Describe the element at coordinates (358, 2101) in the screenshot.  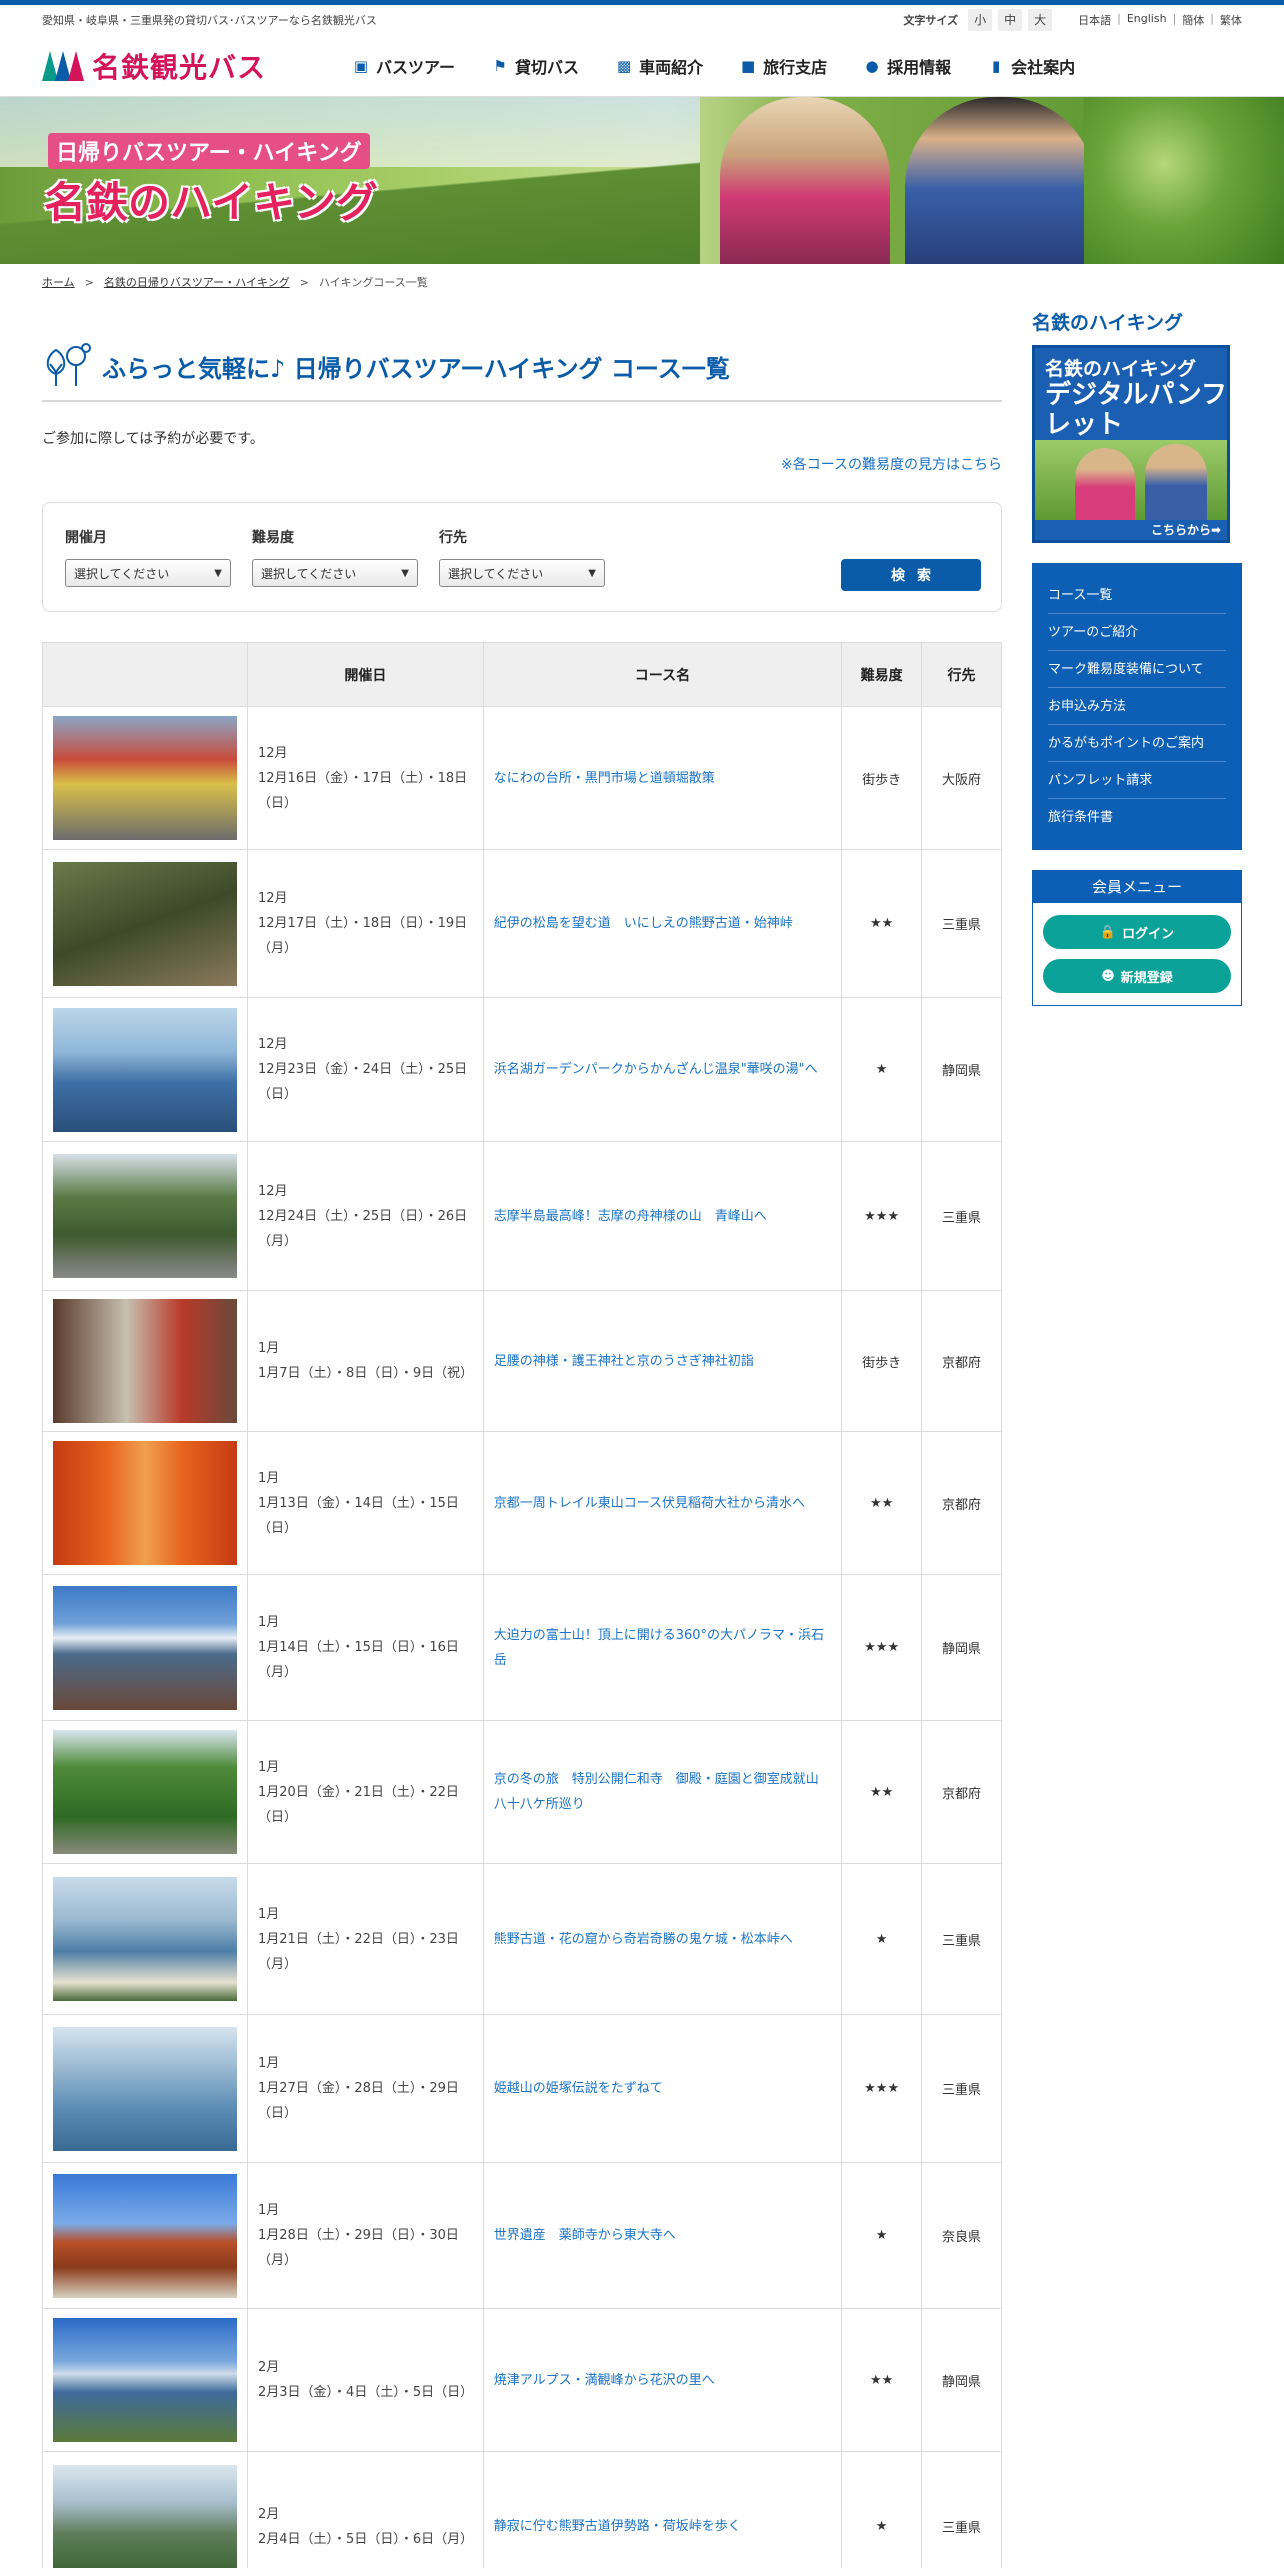
I see `course-dates: 1月27日（金）・28日（土）・29日（日）` at that location.